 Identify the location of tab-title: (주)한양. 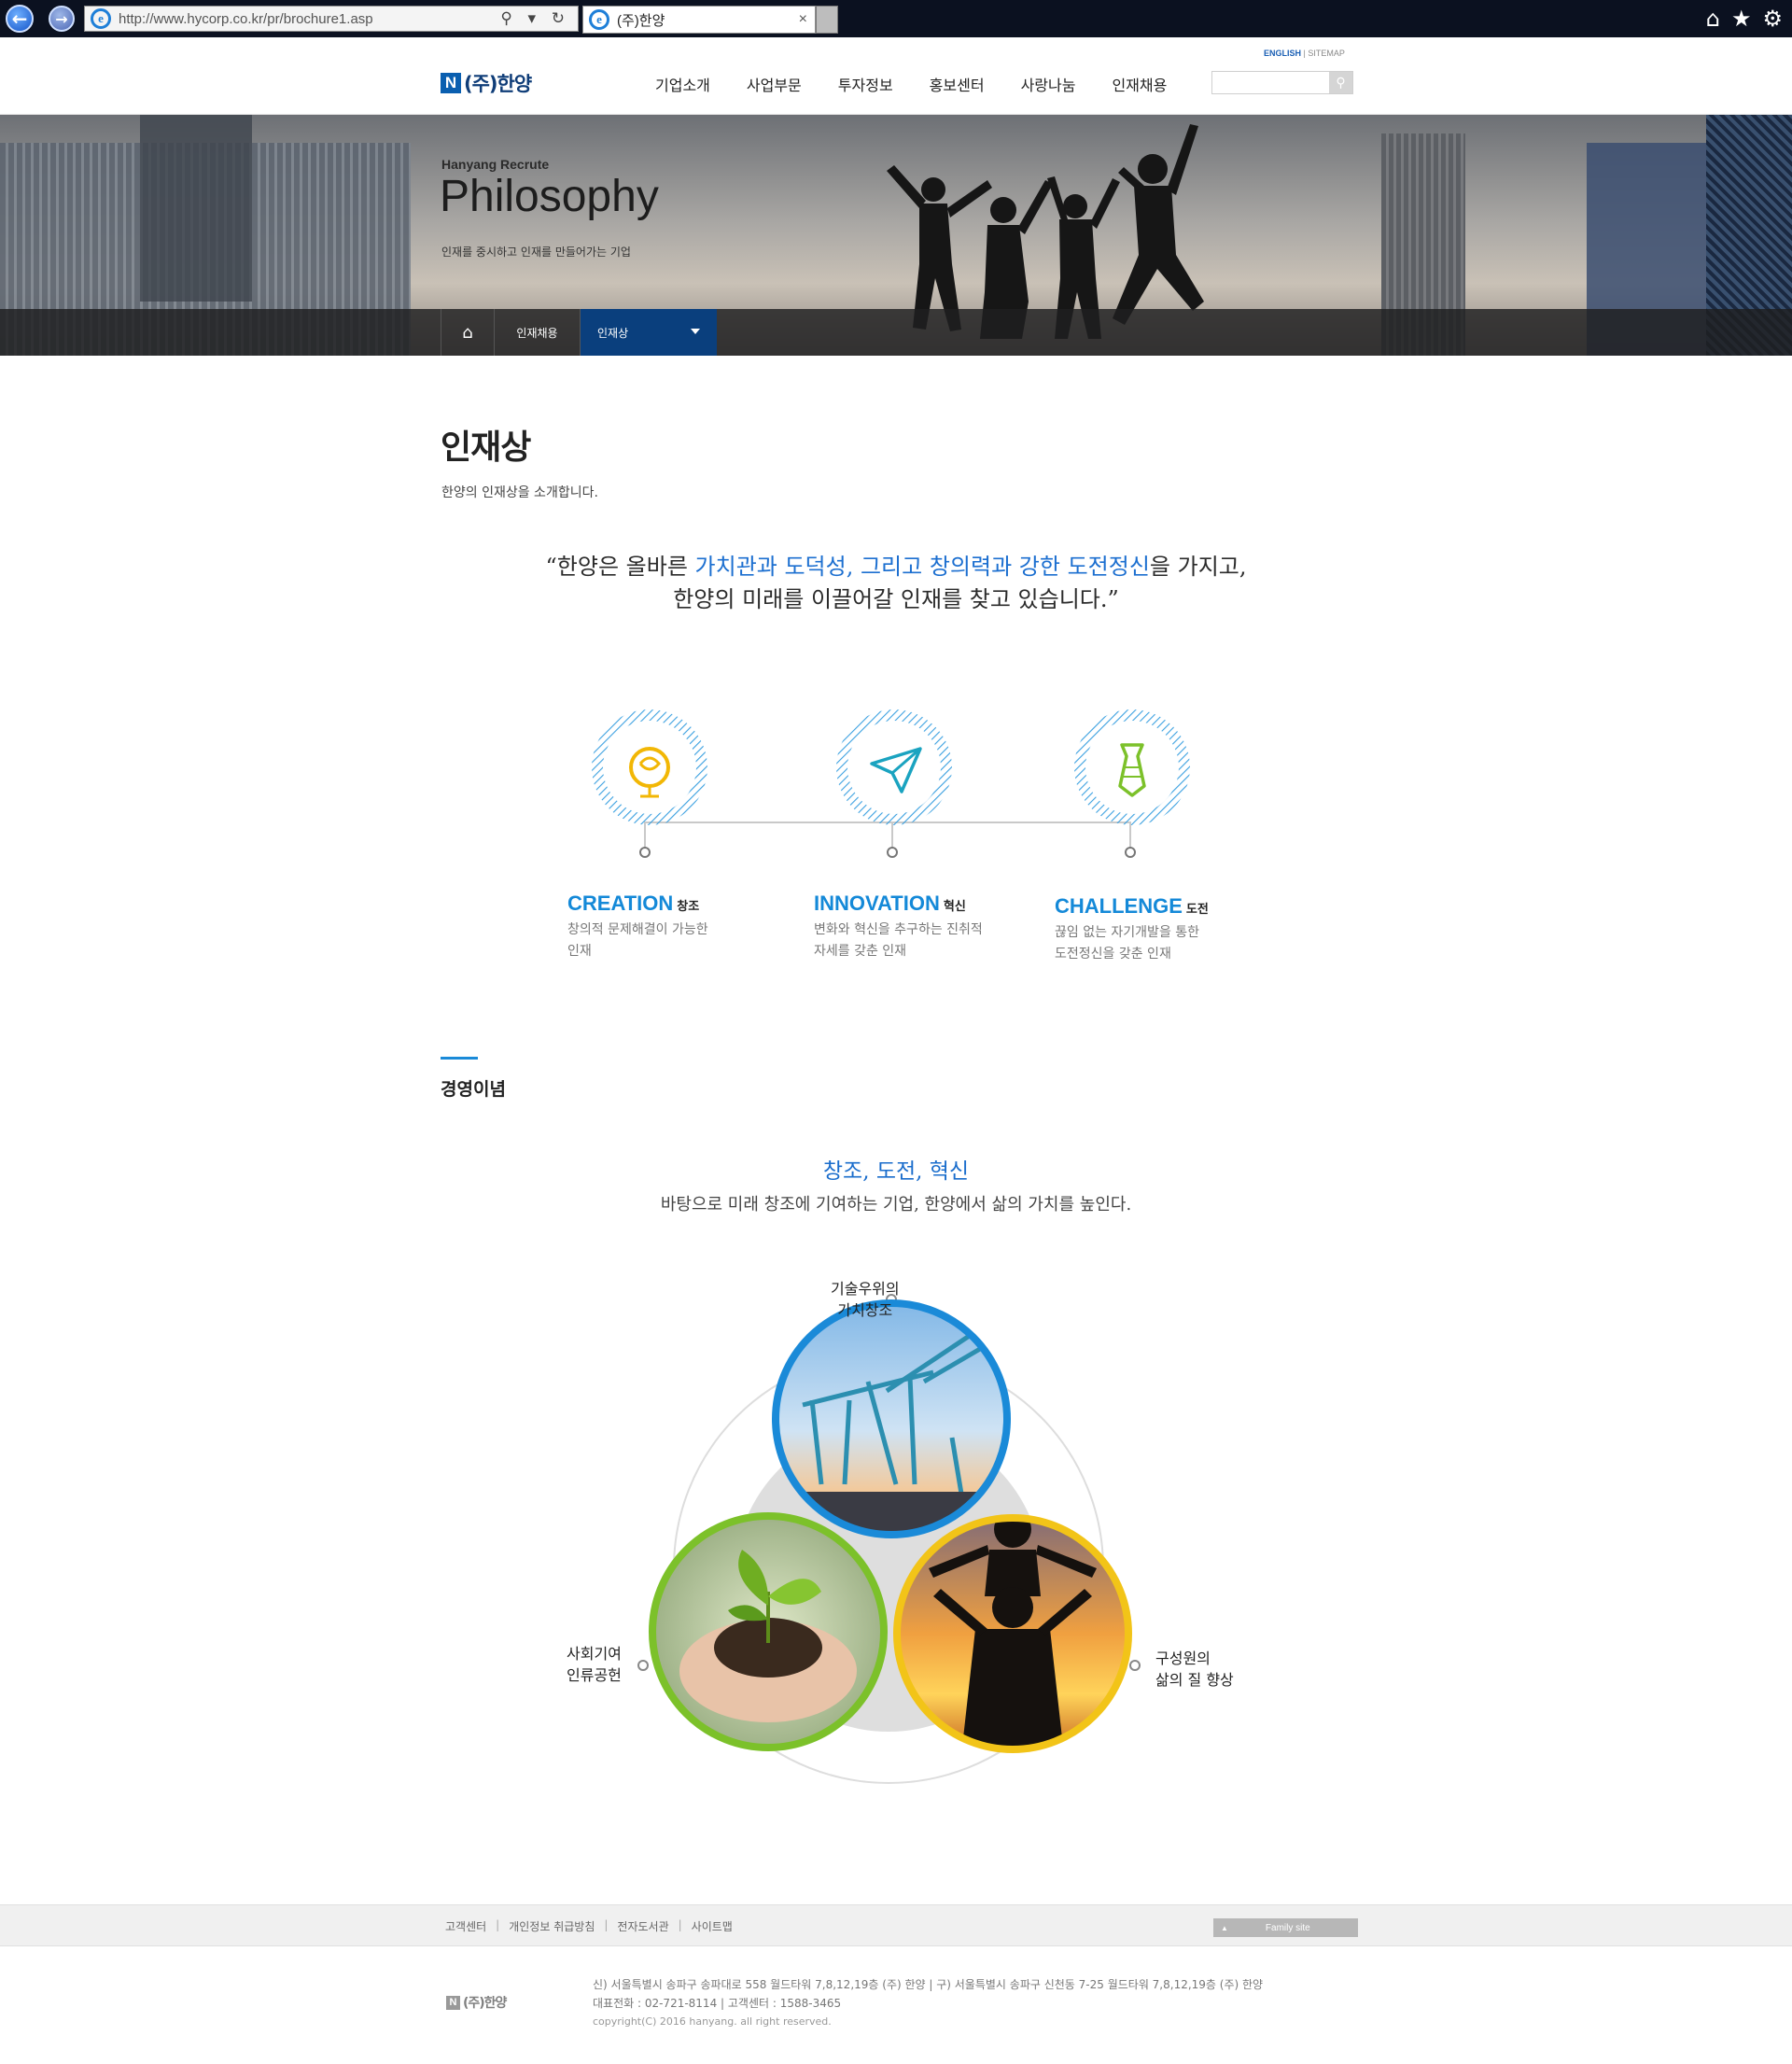
(641, 20).